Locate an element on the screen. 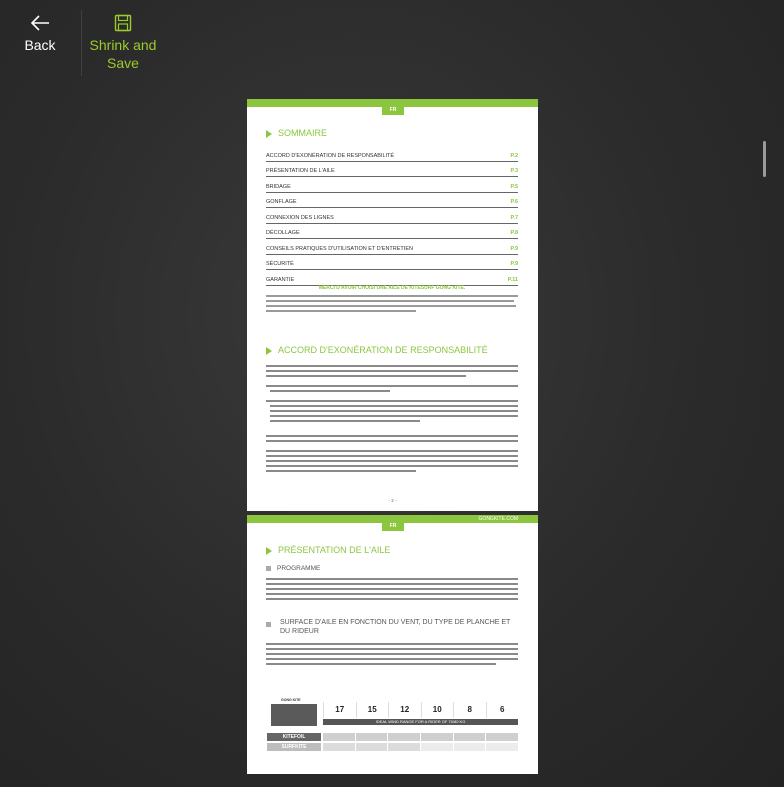 The height and width of the screenshot is (787, 784). toc-title: PRÉSENTATION DE L'AILE is located at coordinates (300, 171).